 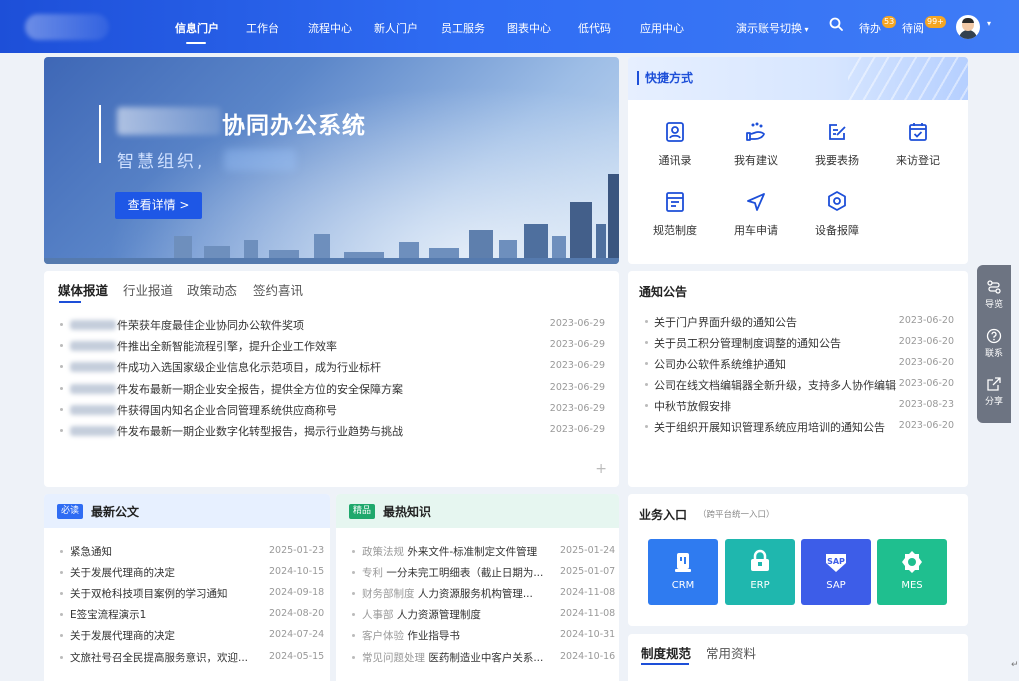 What do you see at coordinates (93, 431) in the screenshot?
I see `blurred-prefix` at bounding box center [93, 431].